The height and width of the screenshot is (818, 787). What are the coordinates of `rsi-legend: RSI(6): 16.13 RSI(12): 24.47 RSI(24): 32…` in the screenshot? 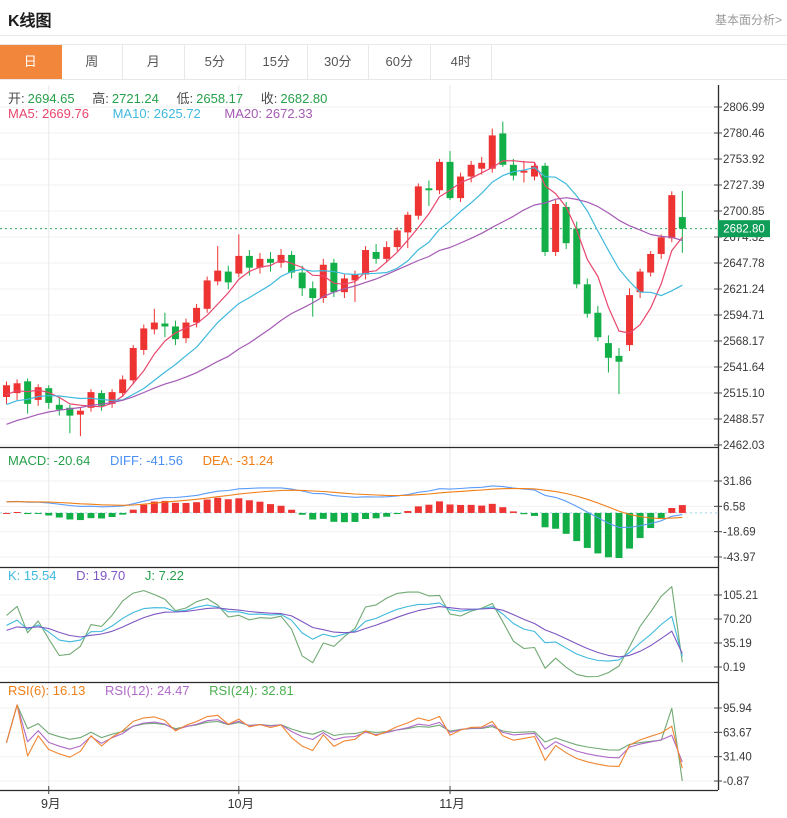 It's located at (151, 690).